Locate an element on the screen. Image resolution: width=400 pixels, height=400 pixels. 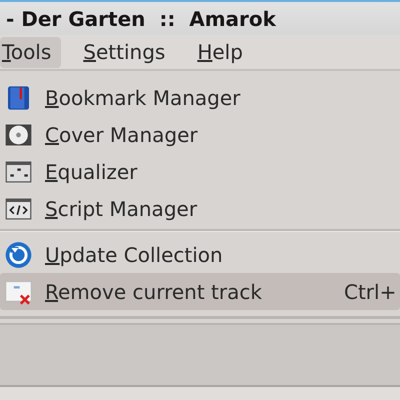
menu-item: Bookmark Manager is located at coordinates (200, 97).